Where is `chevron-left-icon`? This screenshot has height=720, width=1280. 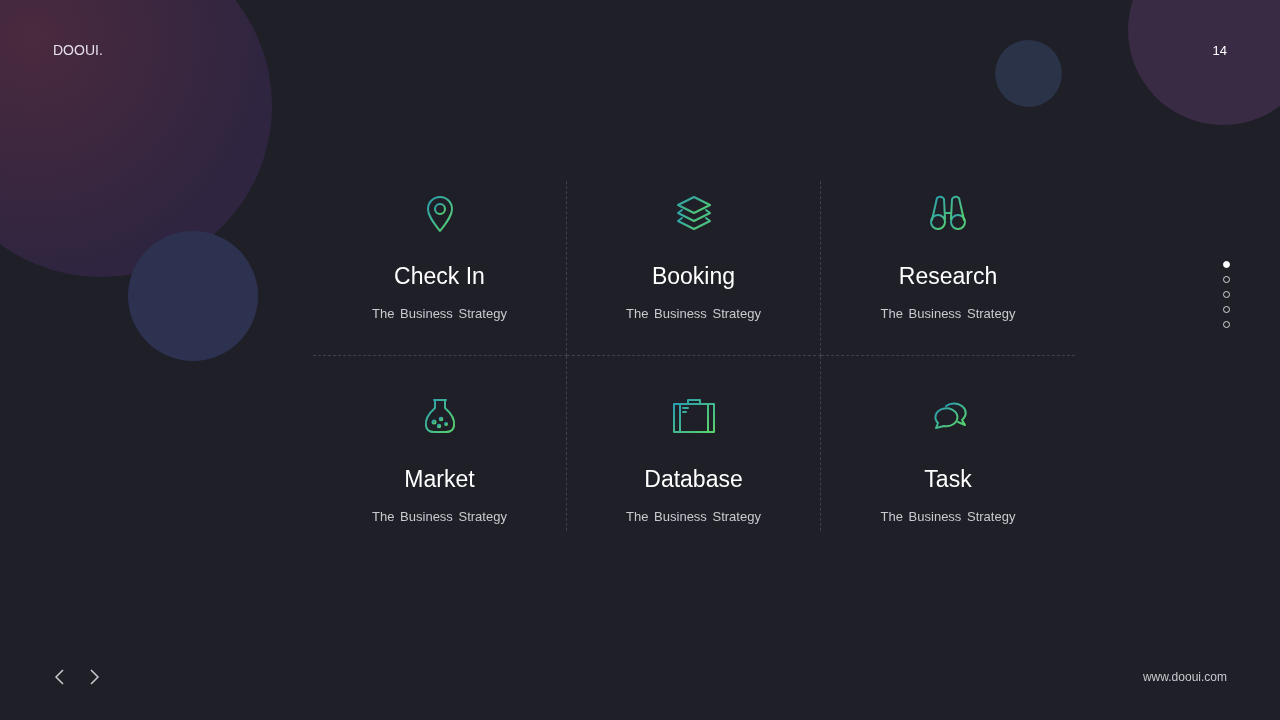 chevron-left-icon is located at coordinates (60, 677).